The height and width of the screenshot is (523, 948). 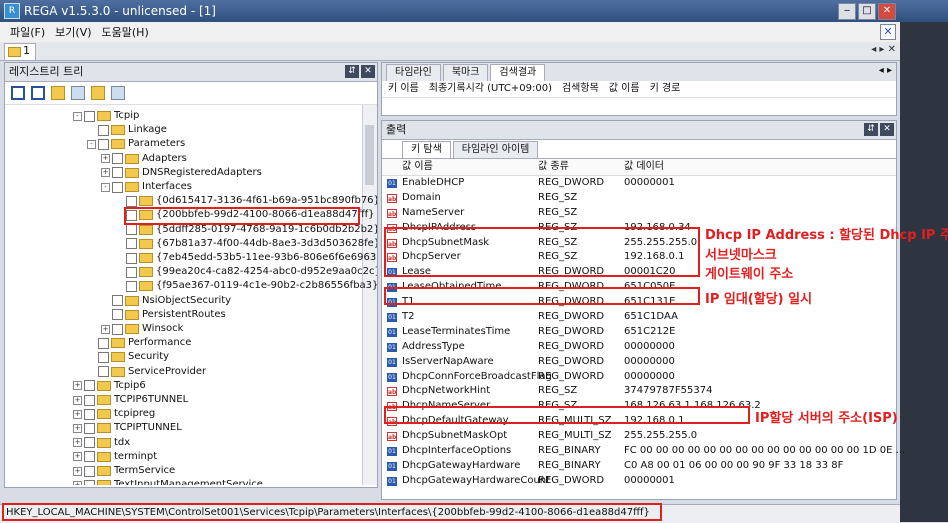 What do you see at coordinates (639, 183) in the screenshot?
I see `value-row: 01 EnableDHCP REG_DWORD 00000001` at bounding box center [639, 183].